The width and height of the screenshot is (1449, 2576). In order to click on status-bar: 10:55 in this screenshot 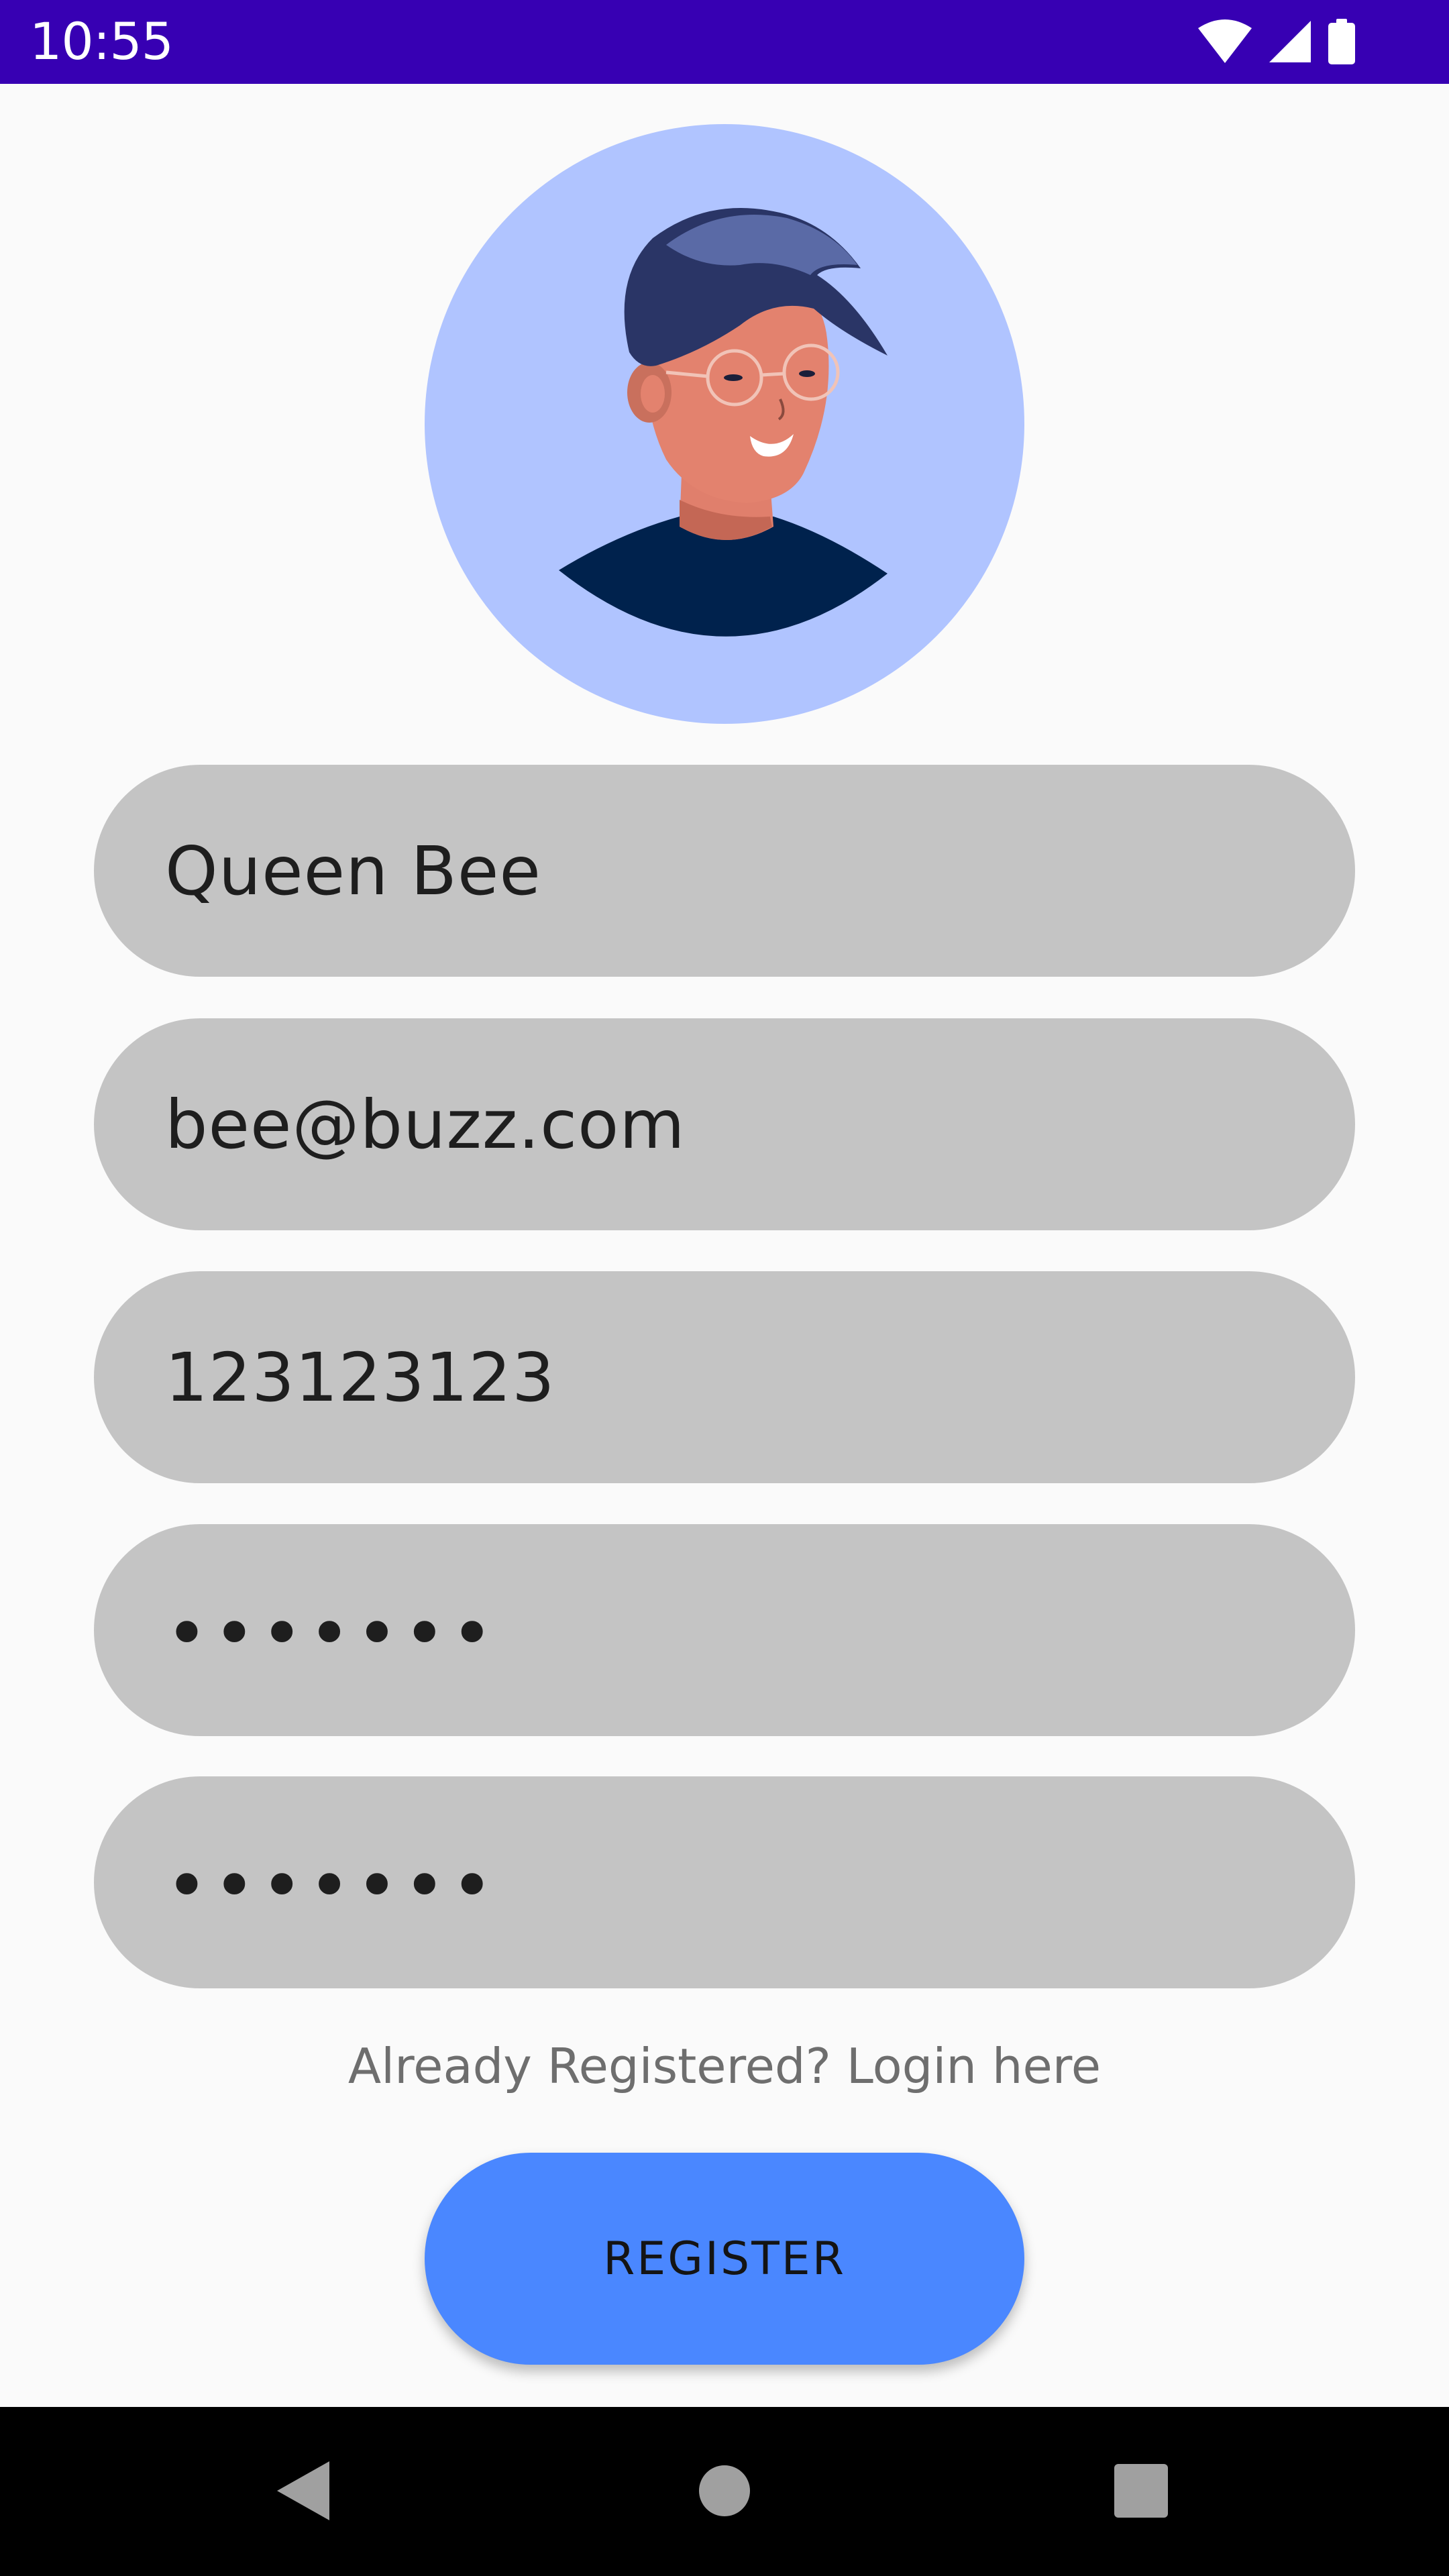, I will do `click(724, 42)`.